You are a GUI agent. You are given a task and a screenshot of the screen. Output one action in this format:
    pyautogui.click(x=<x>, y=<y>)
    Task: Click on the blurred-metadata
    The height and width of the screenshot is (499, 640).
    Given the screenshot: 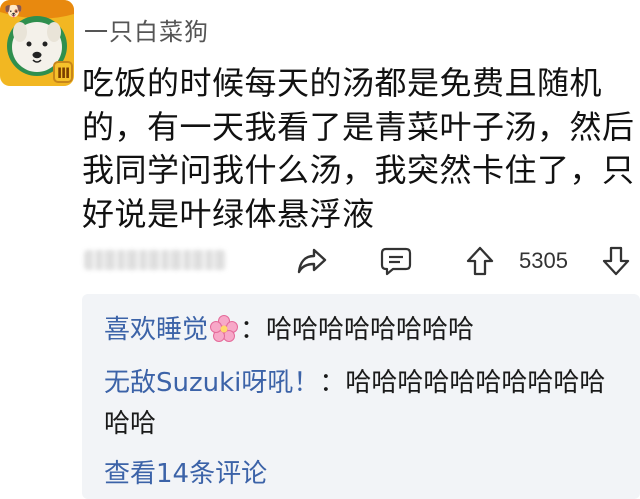 What is the action you would take?
    pyautogui.click(x=155, y=260)
    